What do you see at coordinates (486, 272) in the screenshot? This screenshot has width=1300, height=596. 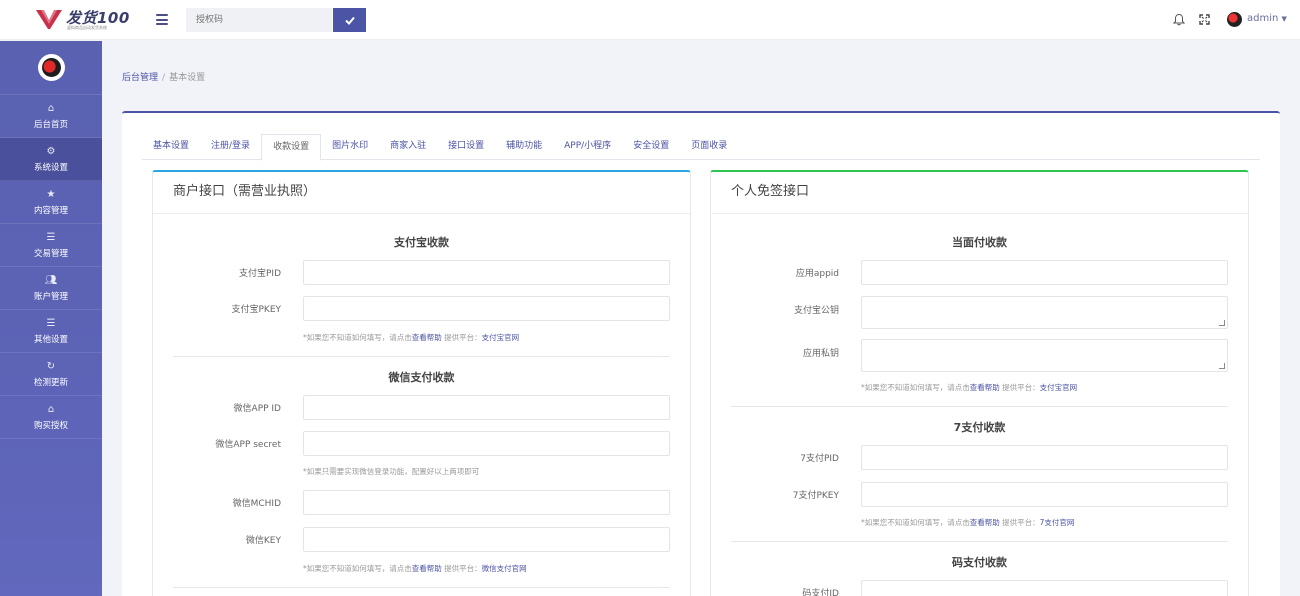 I see `alipay-pid-input` at bounding box center [486, 272].